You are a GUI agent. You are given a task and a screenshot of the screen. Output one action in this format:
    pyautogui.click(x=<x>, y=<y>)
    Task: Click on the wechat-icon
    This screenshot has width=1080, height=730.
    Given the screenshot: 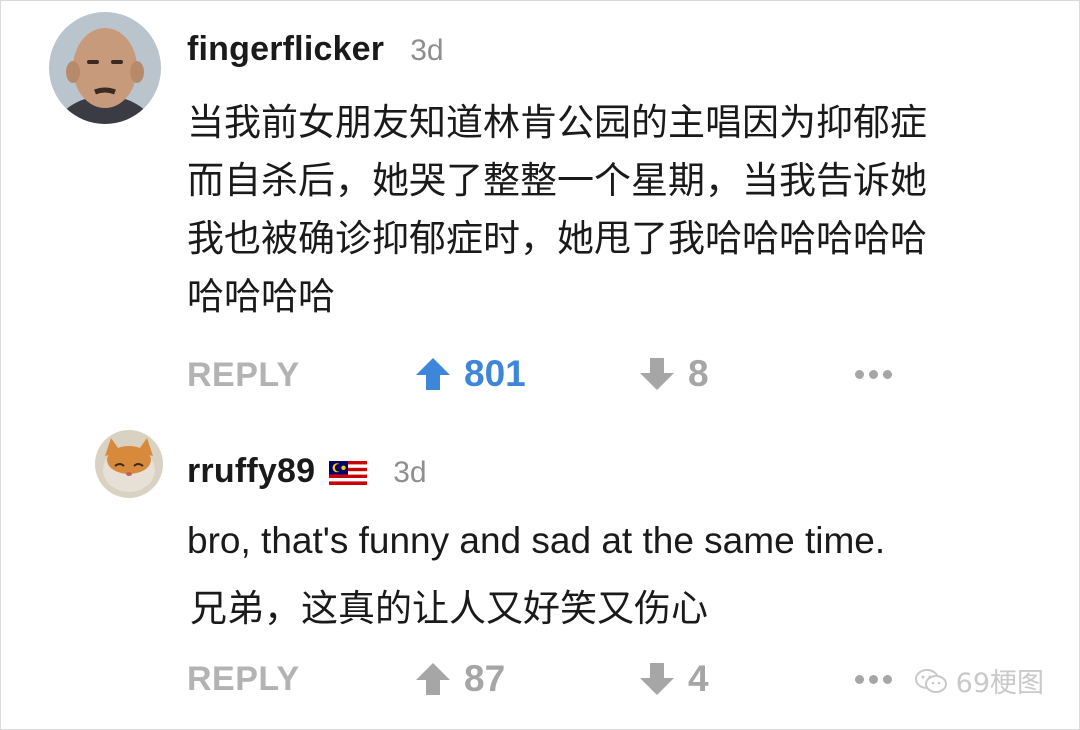 What is the action you would take?
    pyautogui.click(x=930, y=680)
    